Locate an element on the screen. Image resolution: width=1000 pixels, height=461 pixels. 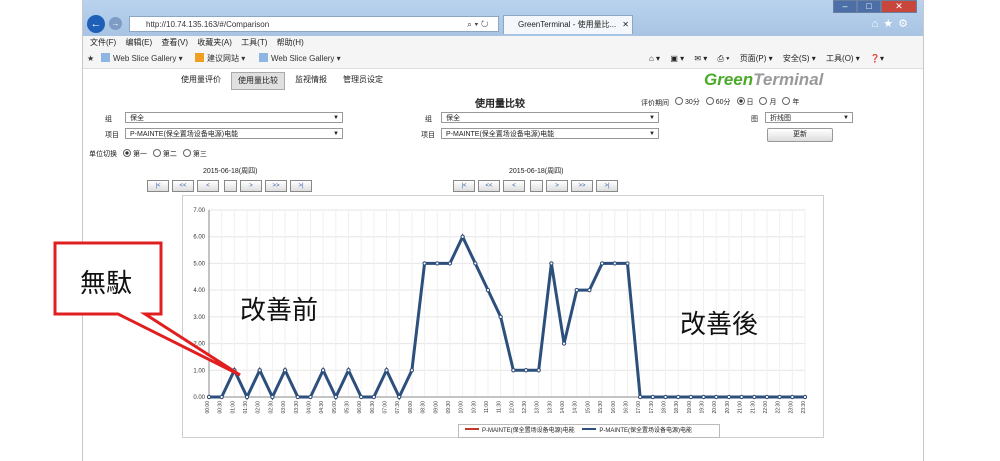
callout-shape is located at coordinates (147, 309).